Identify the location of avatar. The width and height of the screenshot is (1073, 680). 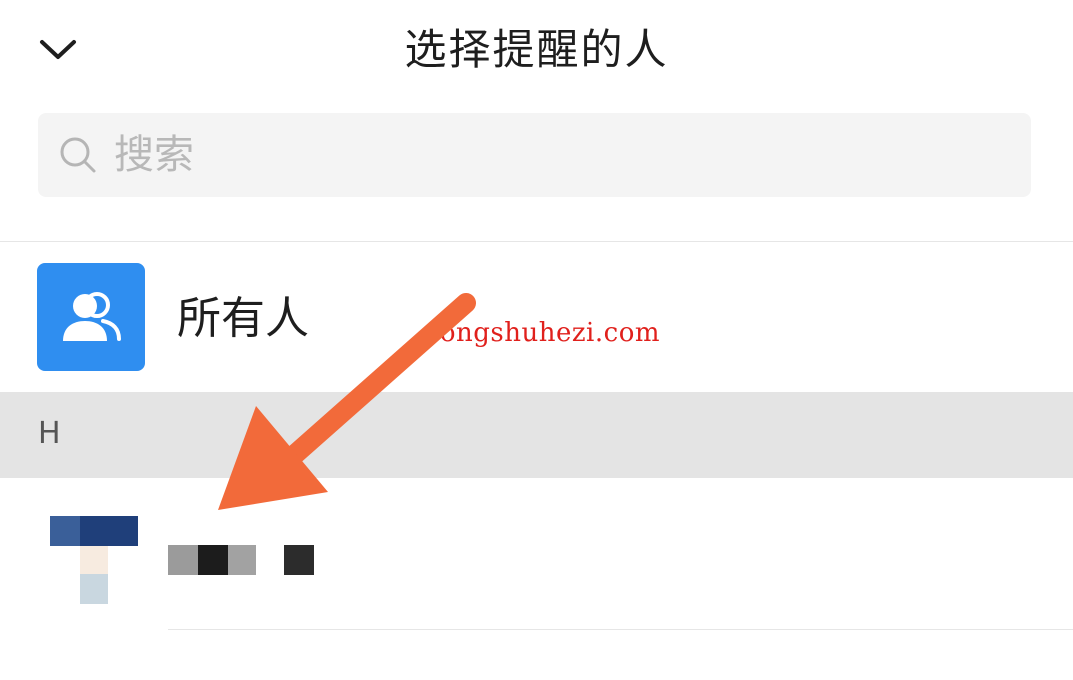
(94, 560).